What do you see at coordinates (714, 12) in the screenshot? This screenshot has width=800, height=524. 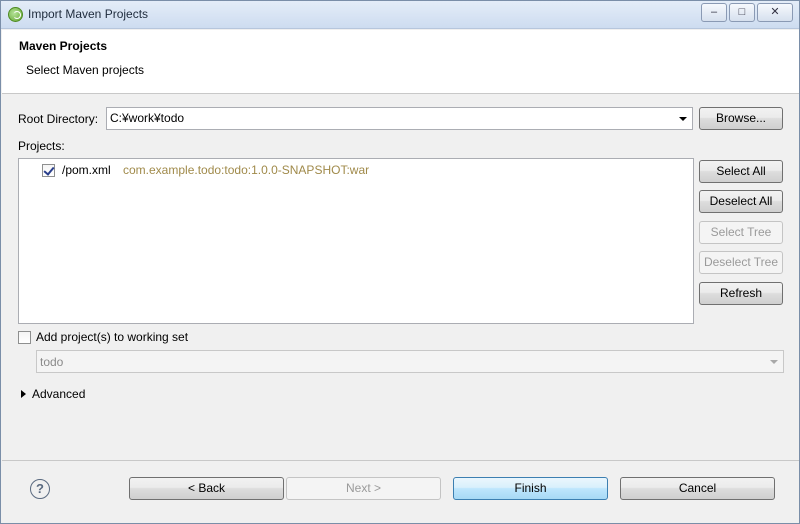 I see `minimize-button: –` at bounding box center [714, 12].